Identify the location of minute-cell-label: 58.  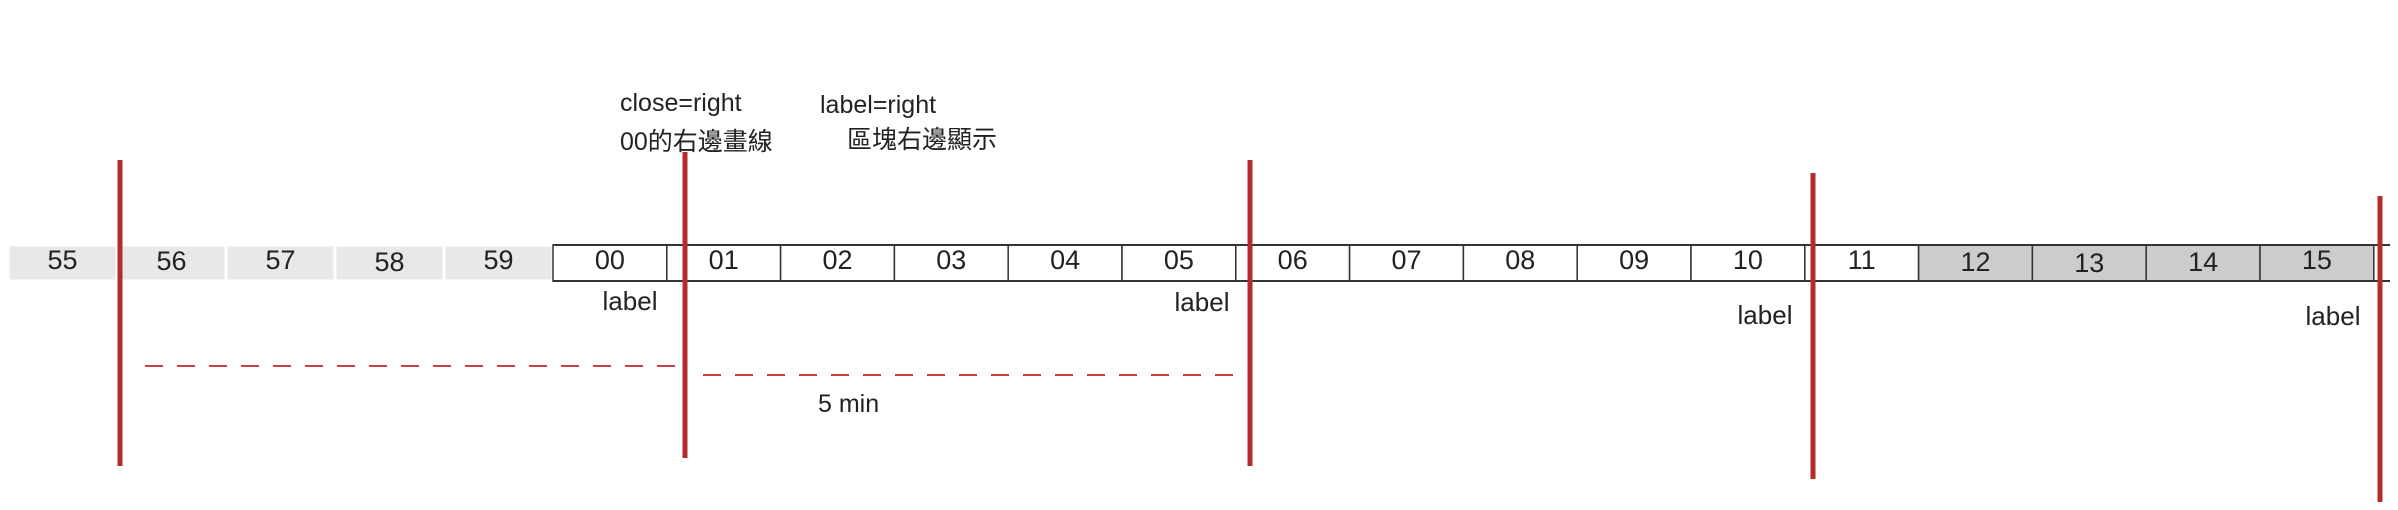
(389, 262).